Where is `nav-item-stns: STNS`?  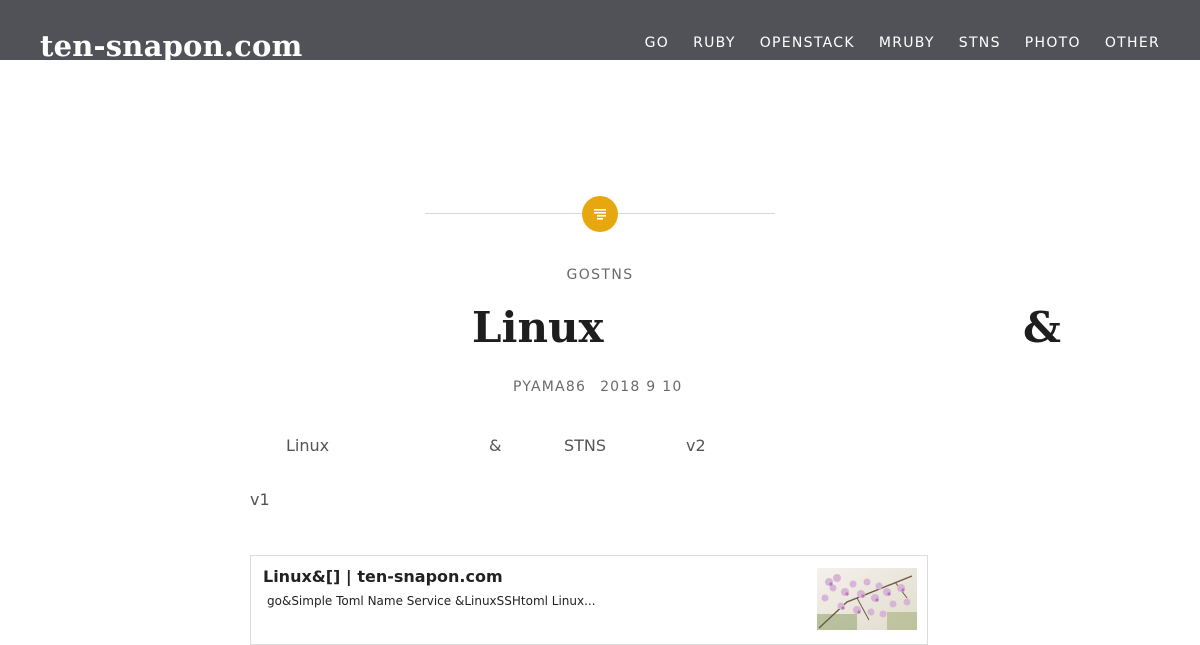
nav-item-stns: STNS is located at coordinates (980, 43).